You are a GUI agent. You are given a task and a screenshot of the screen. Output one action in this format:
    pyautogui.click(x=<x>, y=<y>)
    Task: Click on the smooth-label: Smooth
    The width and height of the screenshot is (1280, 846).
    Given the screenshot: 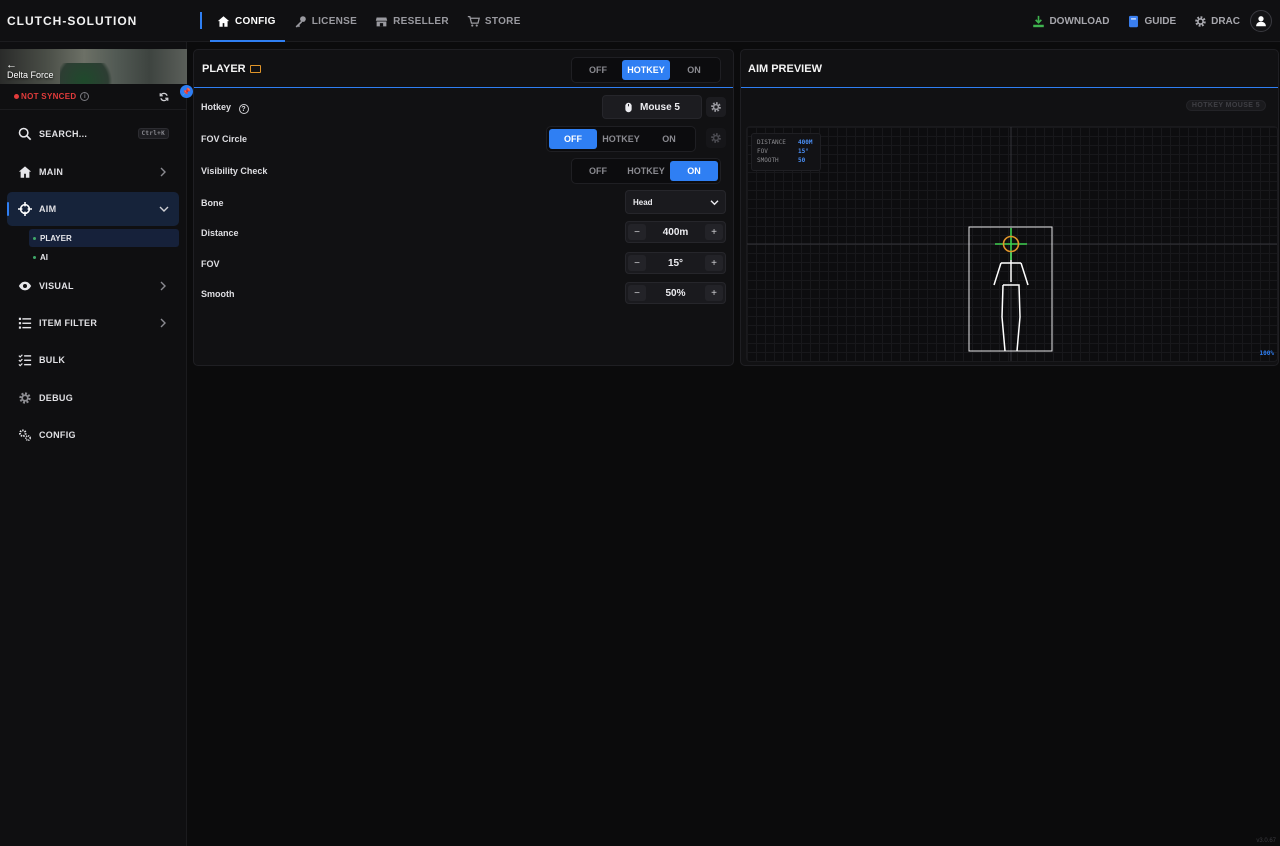 What is the action you would take?
    pyautogui.click(x=218, y=294)
    